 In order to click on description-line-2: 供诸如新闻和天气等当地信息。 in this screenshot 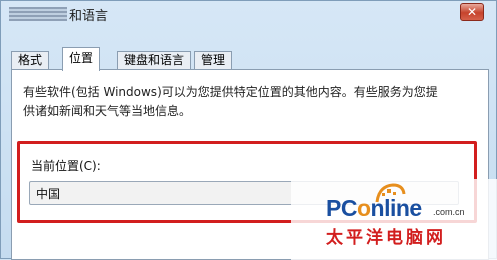, I will do `click(107, 111)`.